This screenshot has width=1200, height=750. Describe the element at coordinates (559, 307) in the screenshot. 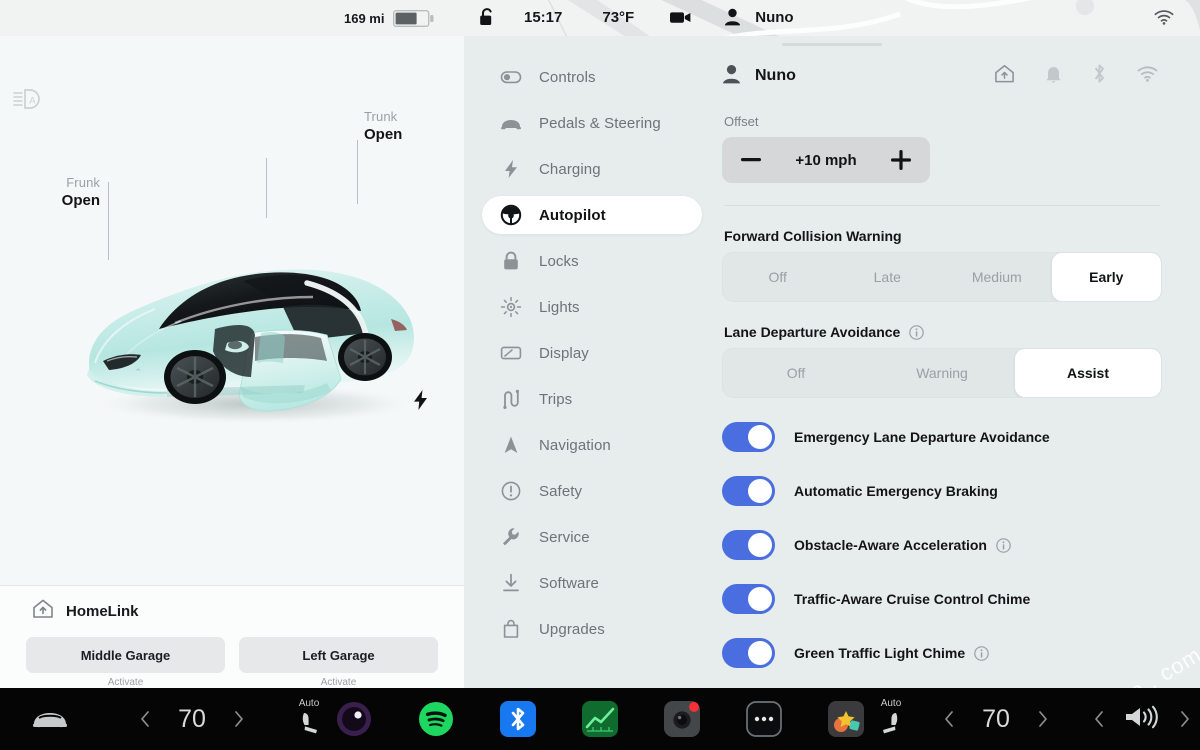

I see `sidebar-item-label: Lights` at that location.